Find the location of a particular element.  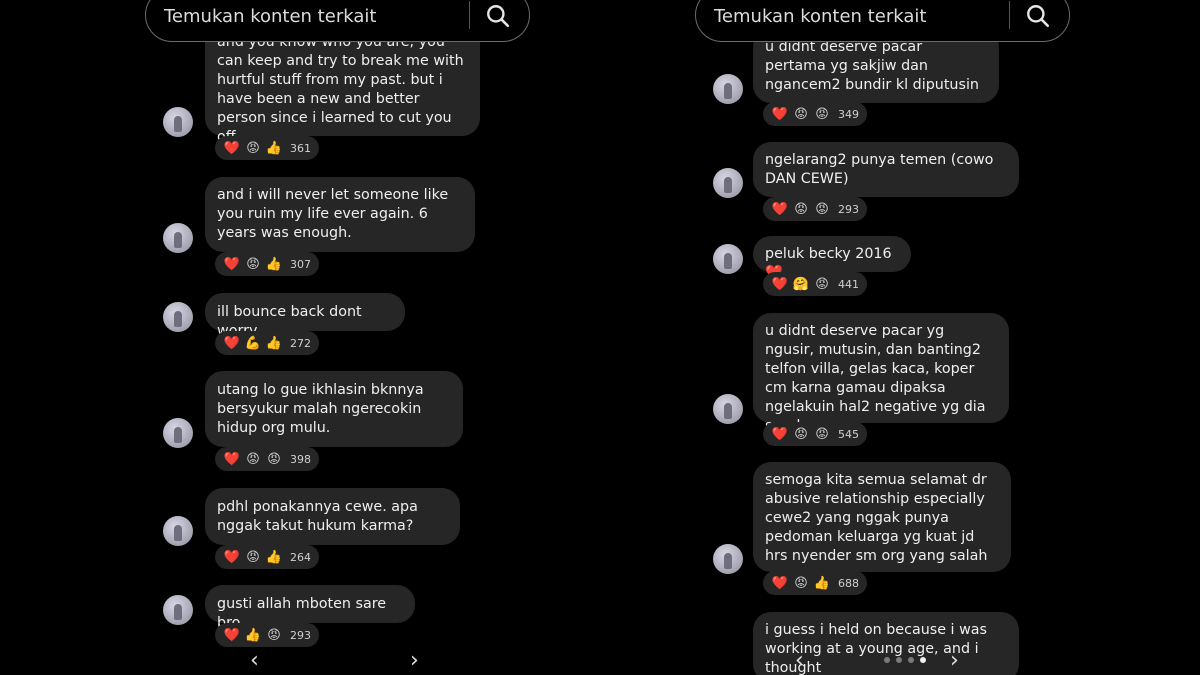

reaction-bar: ❤️ 😡 😡 545 is located at coordinates (815, 434).